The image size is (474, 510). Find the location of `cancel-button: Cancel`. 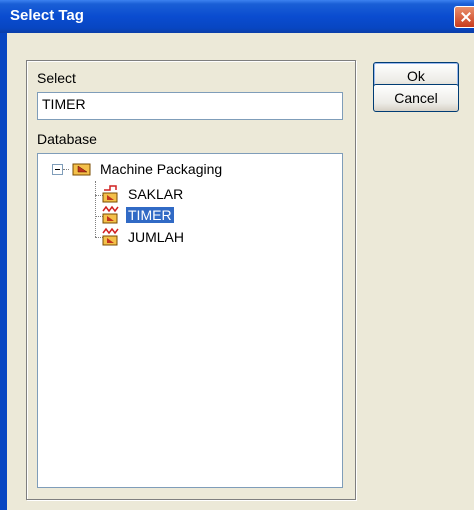

cancel-button: Cancel is located at coordinates (416, 98).